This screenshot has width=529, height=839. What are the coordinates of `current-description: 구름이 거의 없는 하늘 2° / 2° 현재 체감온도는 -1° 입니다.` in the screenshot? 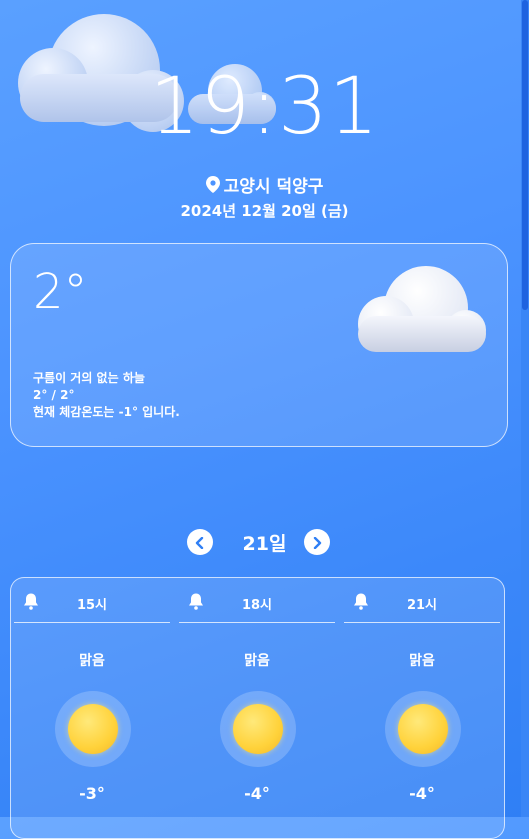 It's located at (106, 395).